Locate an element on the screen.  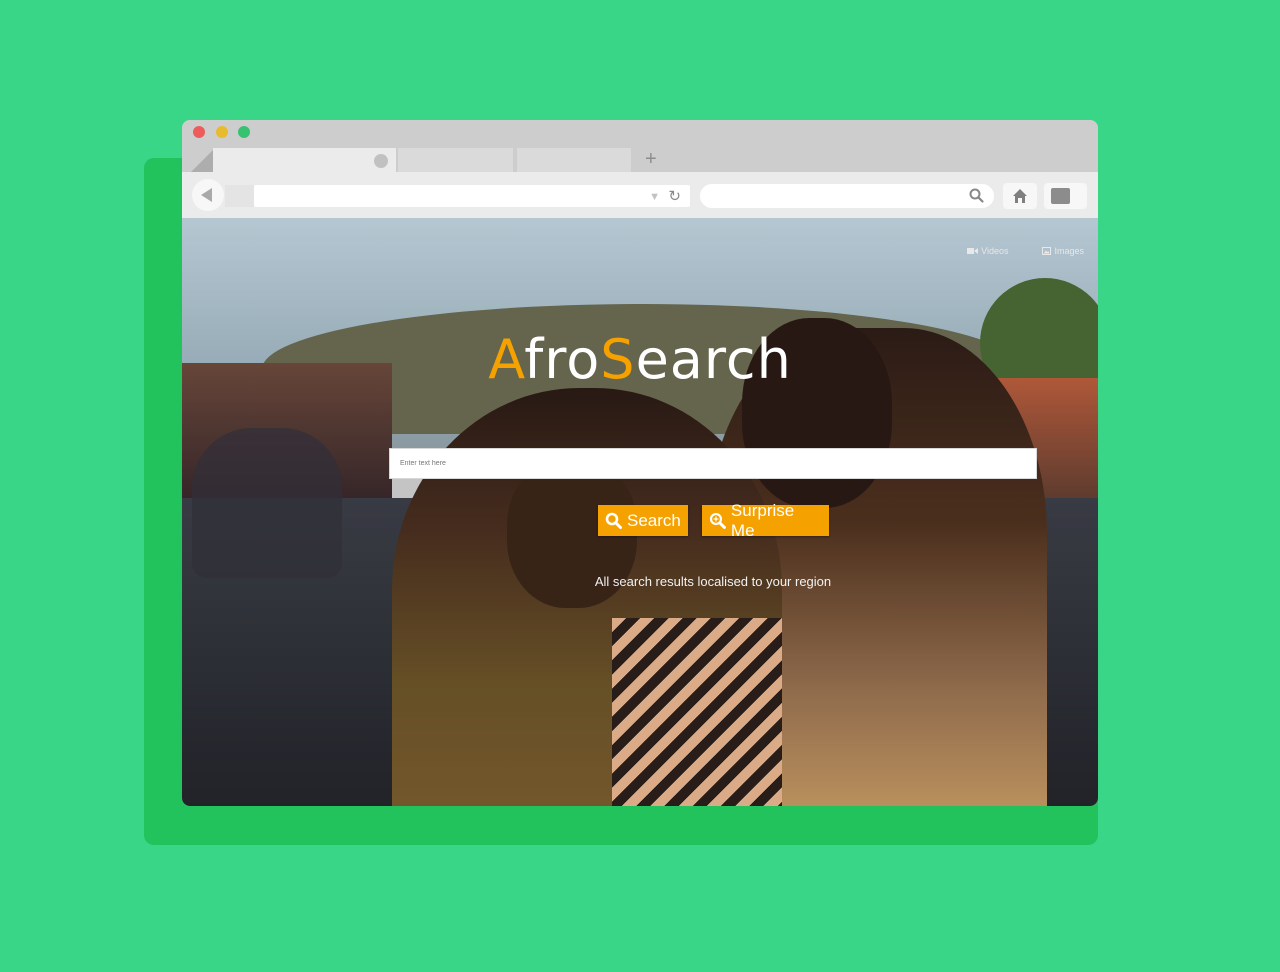
logo-letter-a: A is located at coordinates (506, 359).